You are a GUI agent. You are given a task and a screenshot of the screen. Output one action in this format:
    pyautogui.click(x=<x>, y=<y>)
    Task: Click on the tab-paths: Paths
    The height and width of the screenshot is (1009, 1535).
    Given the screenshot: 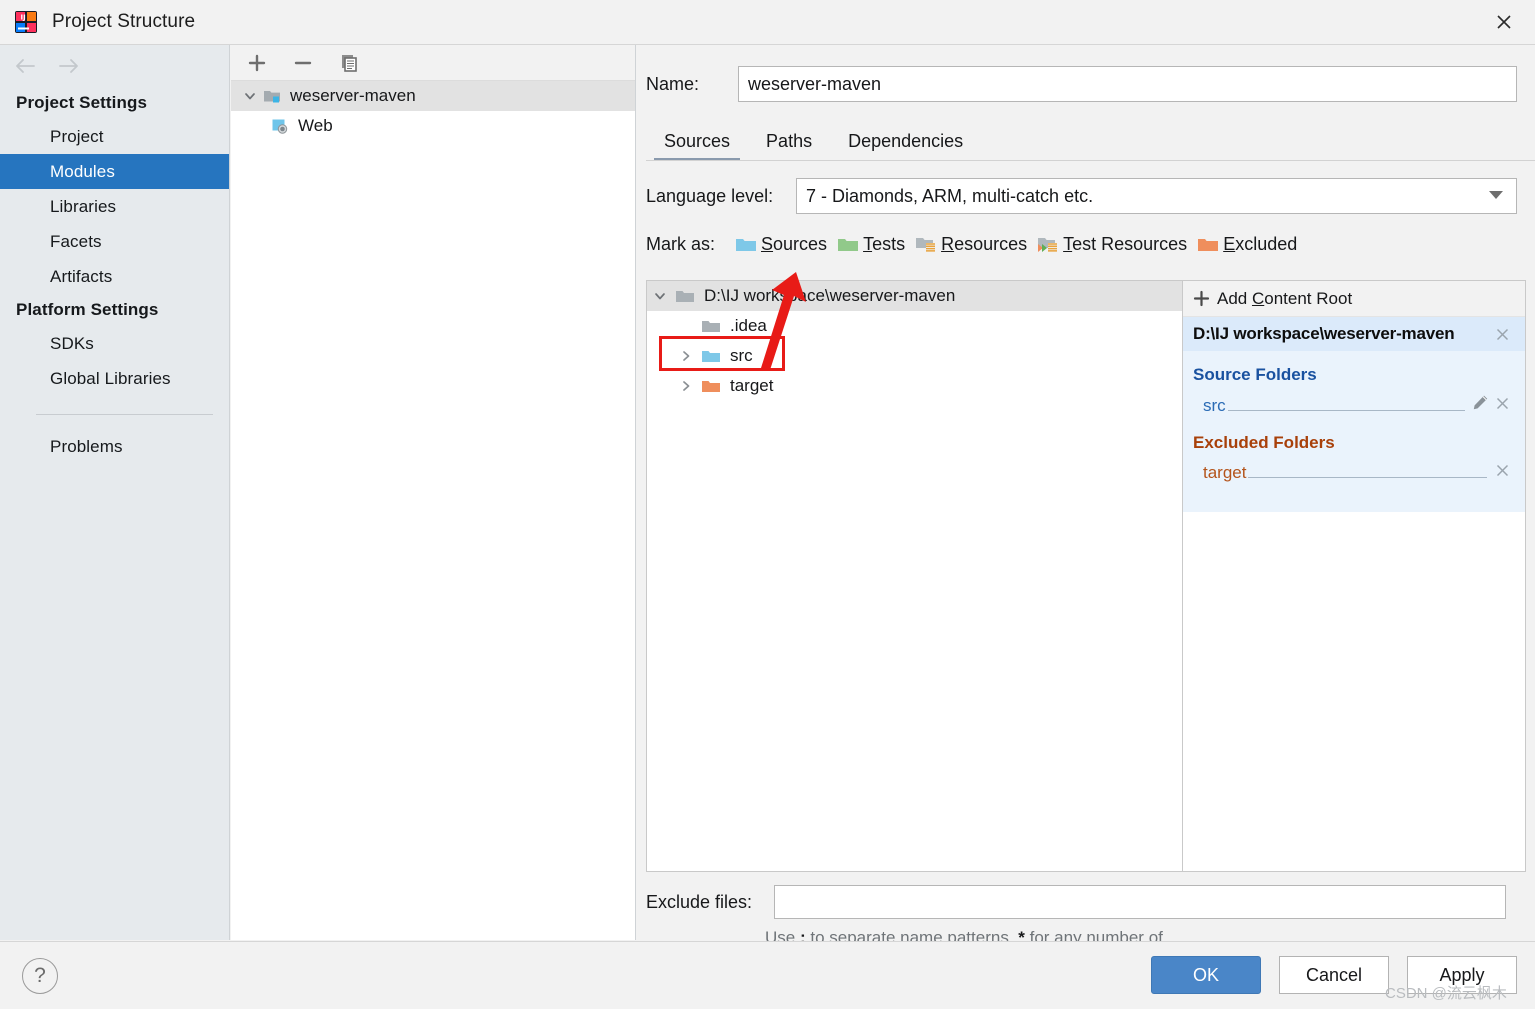 What is the action you would take?
    pyautogui.click(x=789, y=143)
    